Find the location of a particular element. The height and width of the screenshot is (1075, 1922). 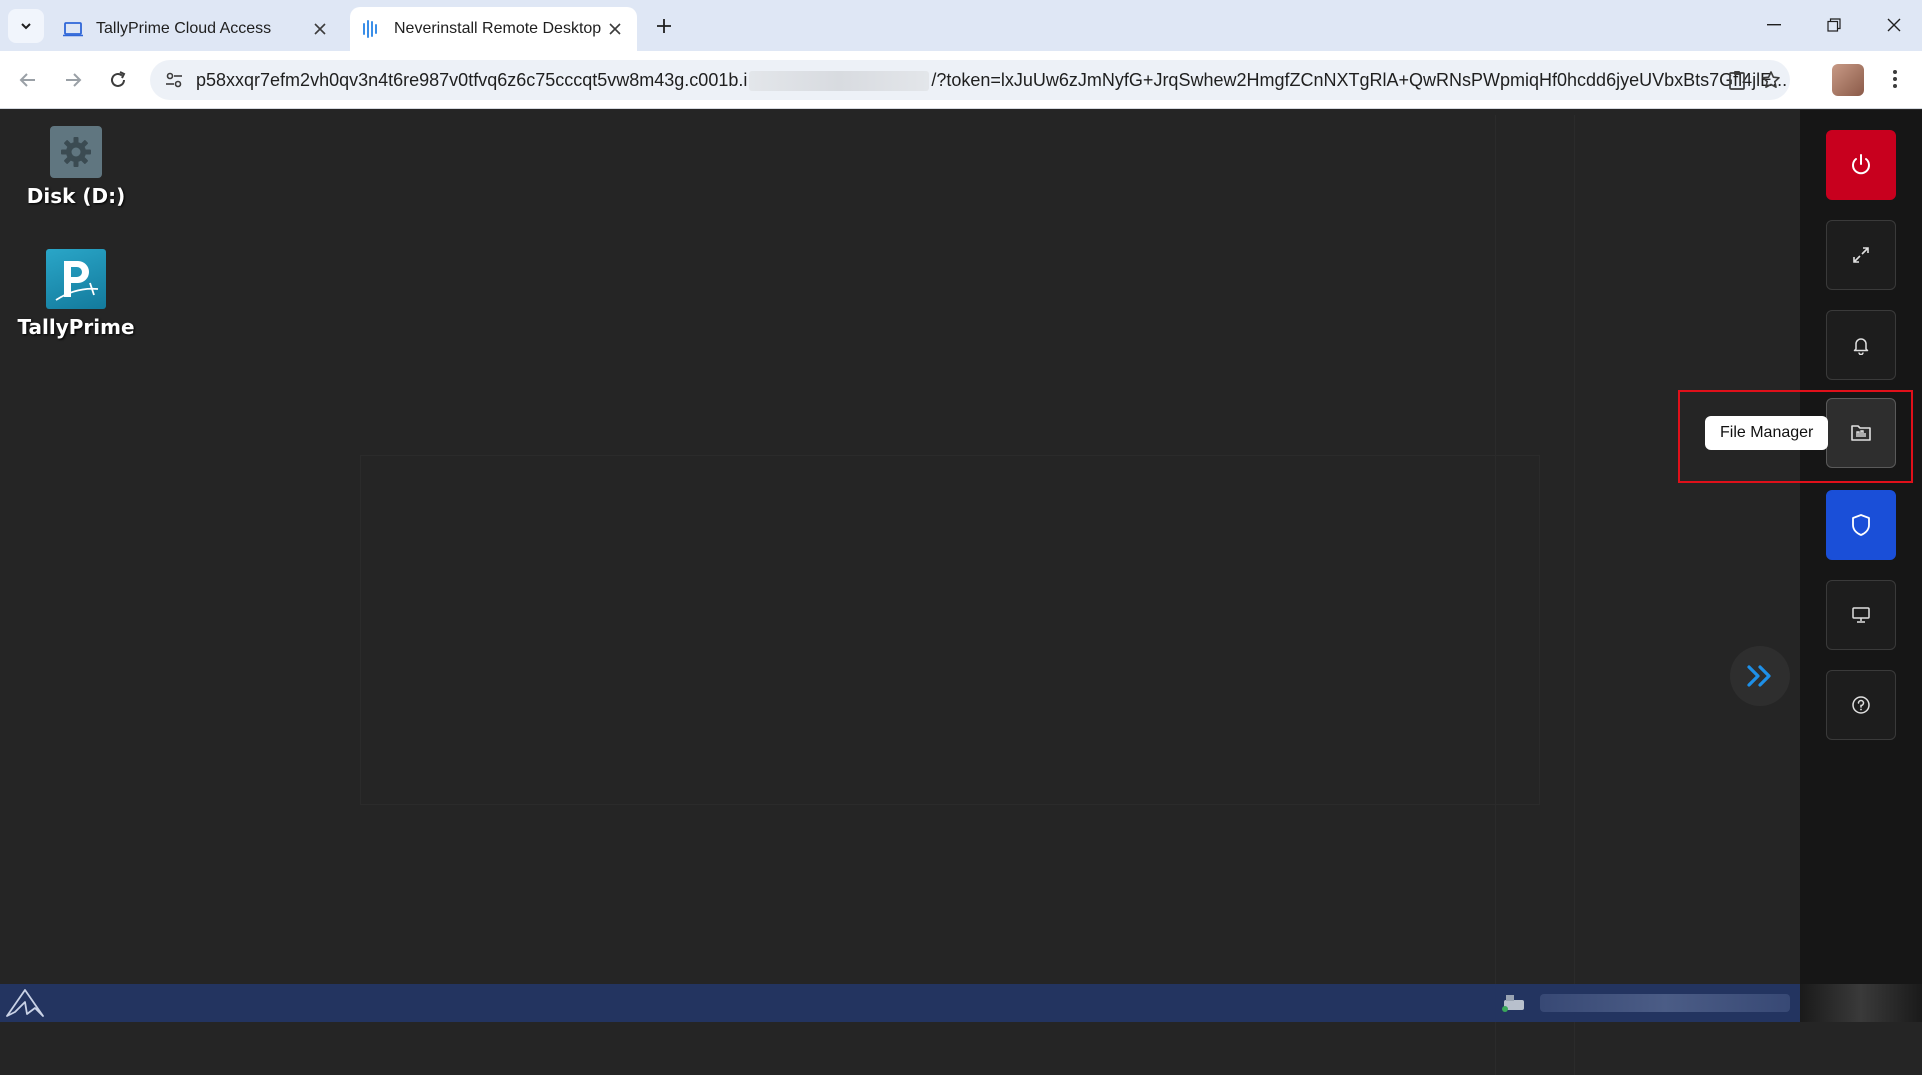

url-redacted is located at coordinates (839, 81).